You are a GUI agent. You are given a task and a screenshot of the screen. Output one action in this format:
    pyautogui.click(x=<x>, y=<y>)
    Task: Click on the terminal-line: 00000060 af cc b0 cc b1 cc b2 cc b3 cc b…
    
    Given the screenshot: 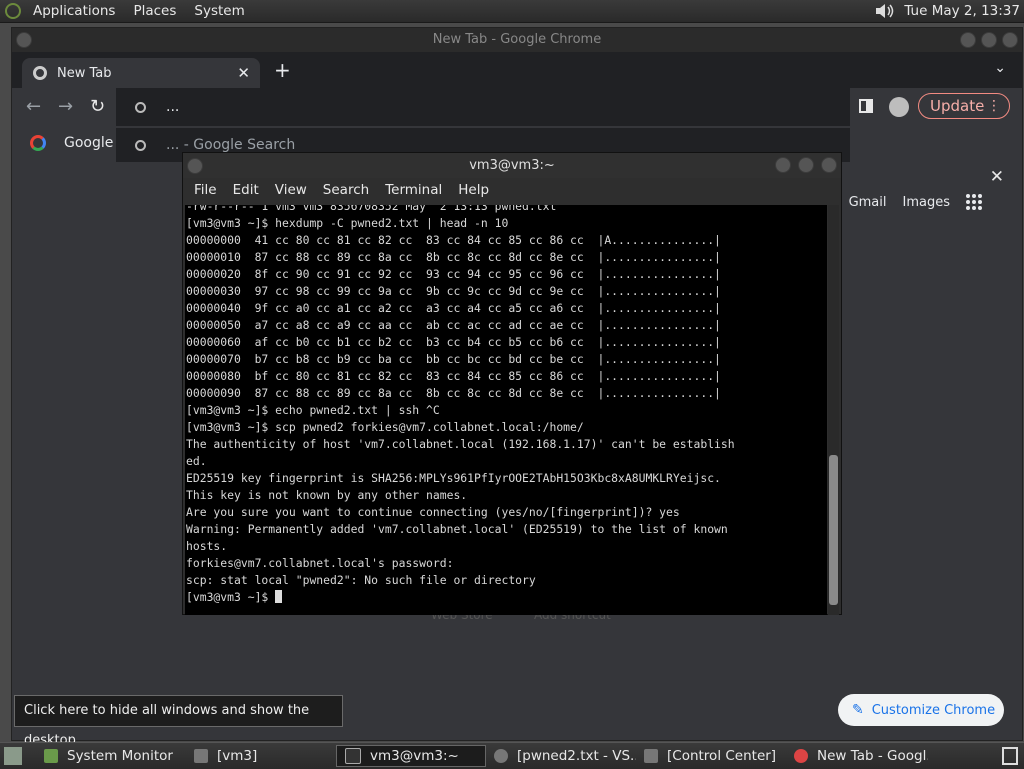 What is the action you would take?
    pyautogui.click(x=453, y=342)
    